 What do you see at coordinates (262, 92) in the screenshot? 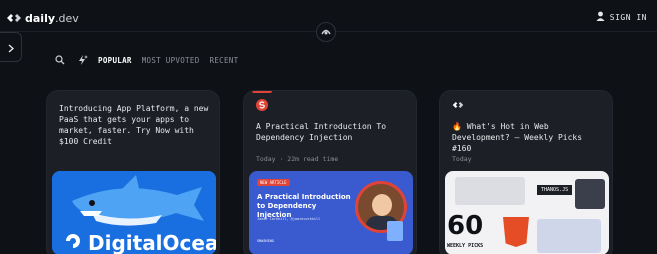
I see `card-accent-bar` at bounding box center [262, 92].